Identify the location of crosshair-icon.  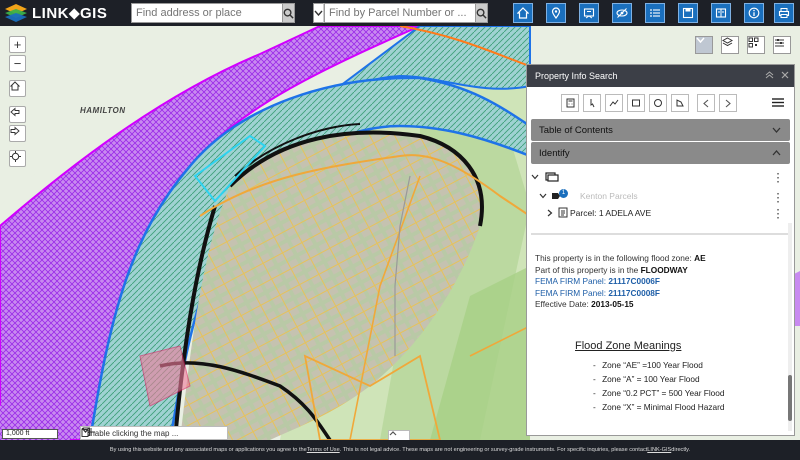
(15, 156).